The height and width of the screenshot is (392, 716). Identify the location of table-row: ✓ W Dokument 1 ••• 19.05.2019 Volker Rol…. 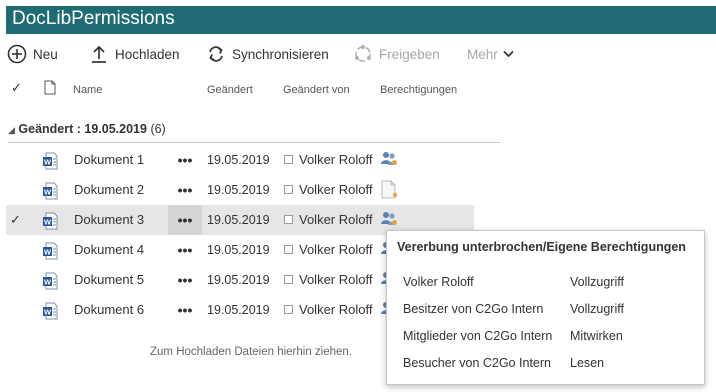
(240, 160).